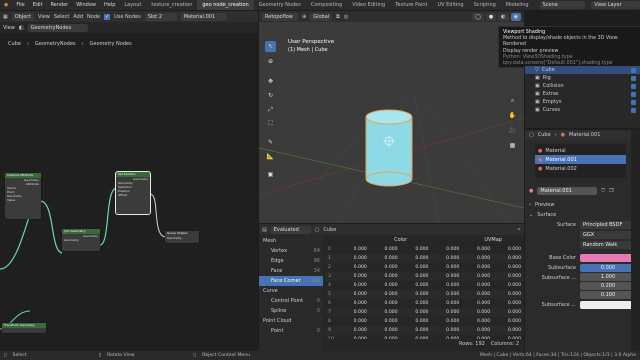 Image resolution: width=640 pixels, height=360 pixels. What do you see at coordinates (517, 5) in the screenshot?
I see `tab-modeling: Modeling` at bounding box center [517, 5].